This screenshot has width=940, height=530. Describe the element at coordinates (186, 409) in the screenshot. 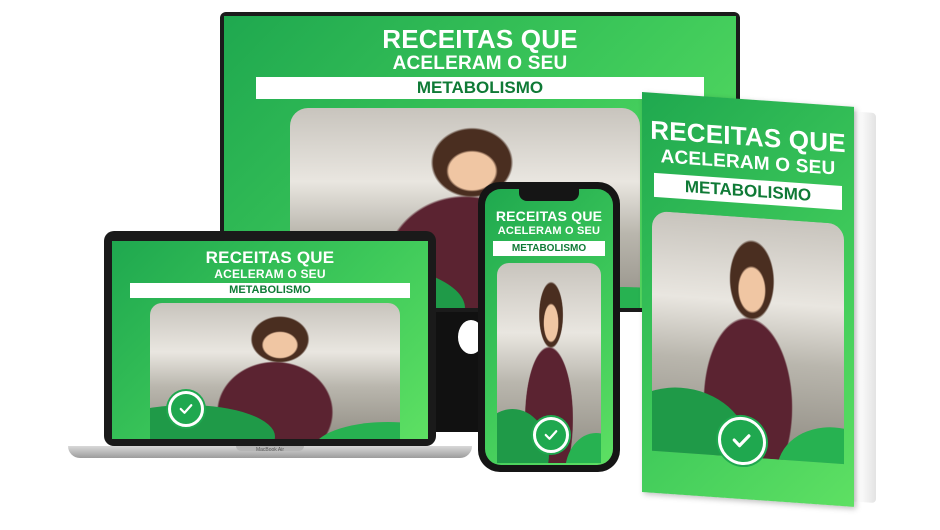

I see `laptop-check-badge-icon` at that location.